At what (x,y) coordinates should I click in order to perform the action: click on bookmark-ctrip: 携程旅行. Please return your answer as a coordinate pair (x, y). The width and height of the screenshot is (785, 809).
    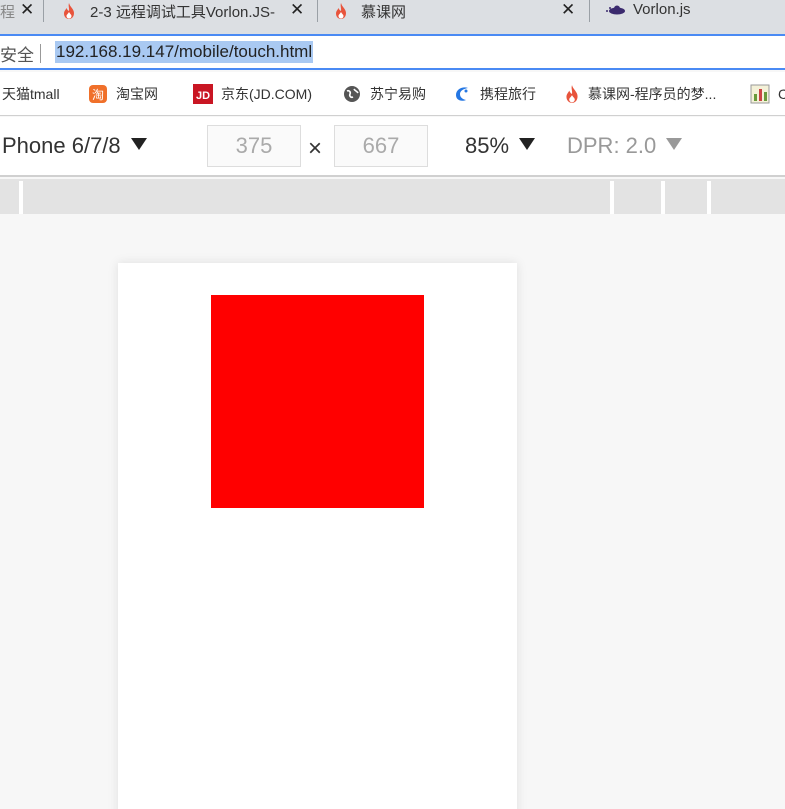
    Looking at the image, I should click on (494, 94).